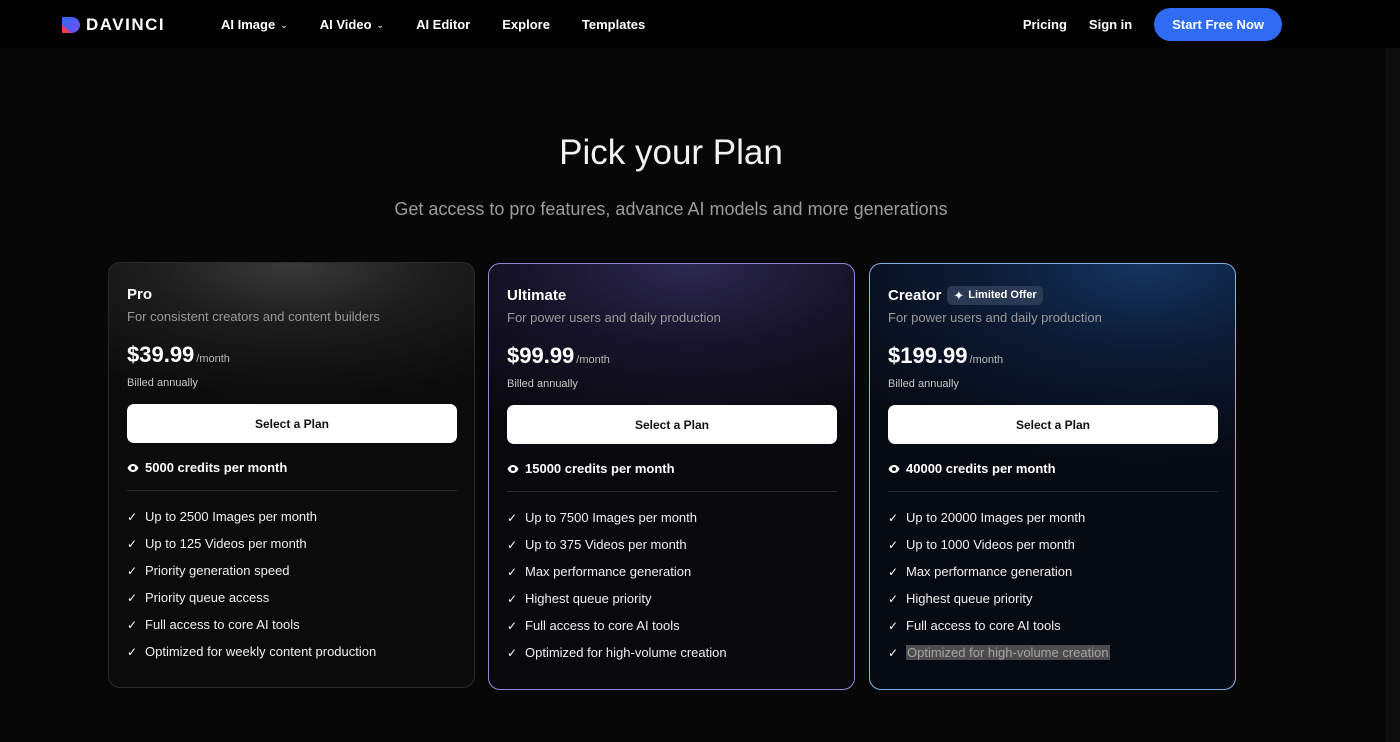 Image resolution: width=1400 pixels, height=742 pixels. I want to click on feature-text: Priority generation speed, so click(217, 570).